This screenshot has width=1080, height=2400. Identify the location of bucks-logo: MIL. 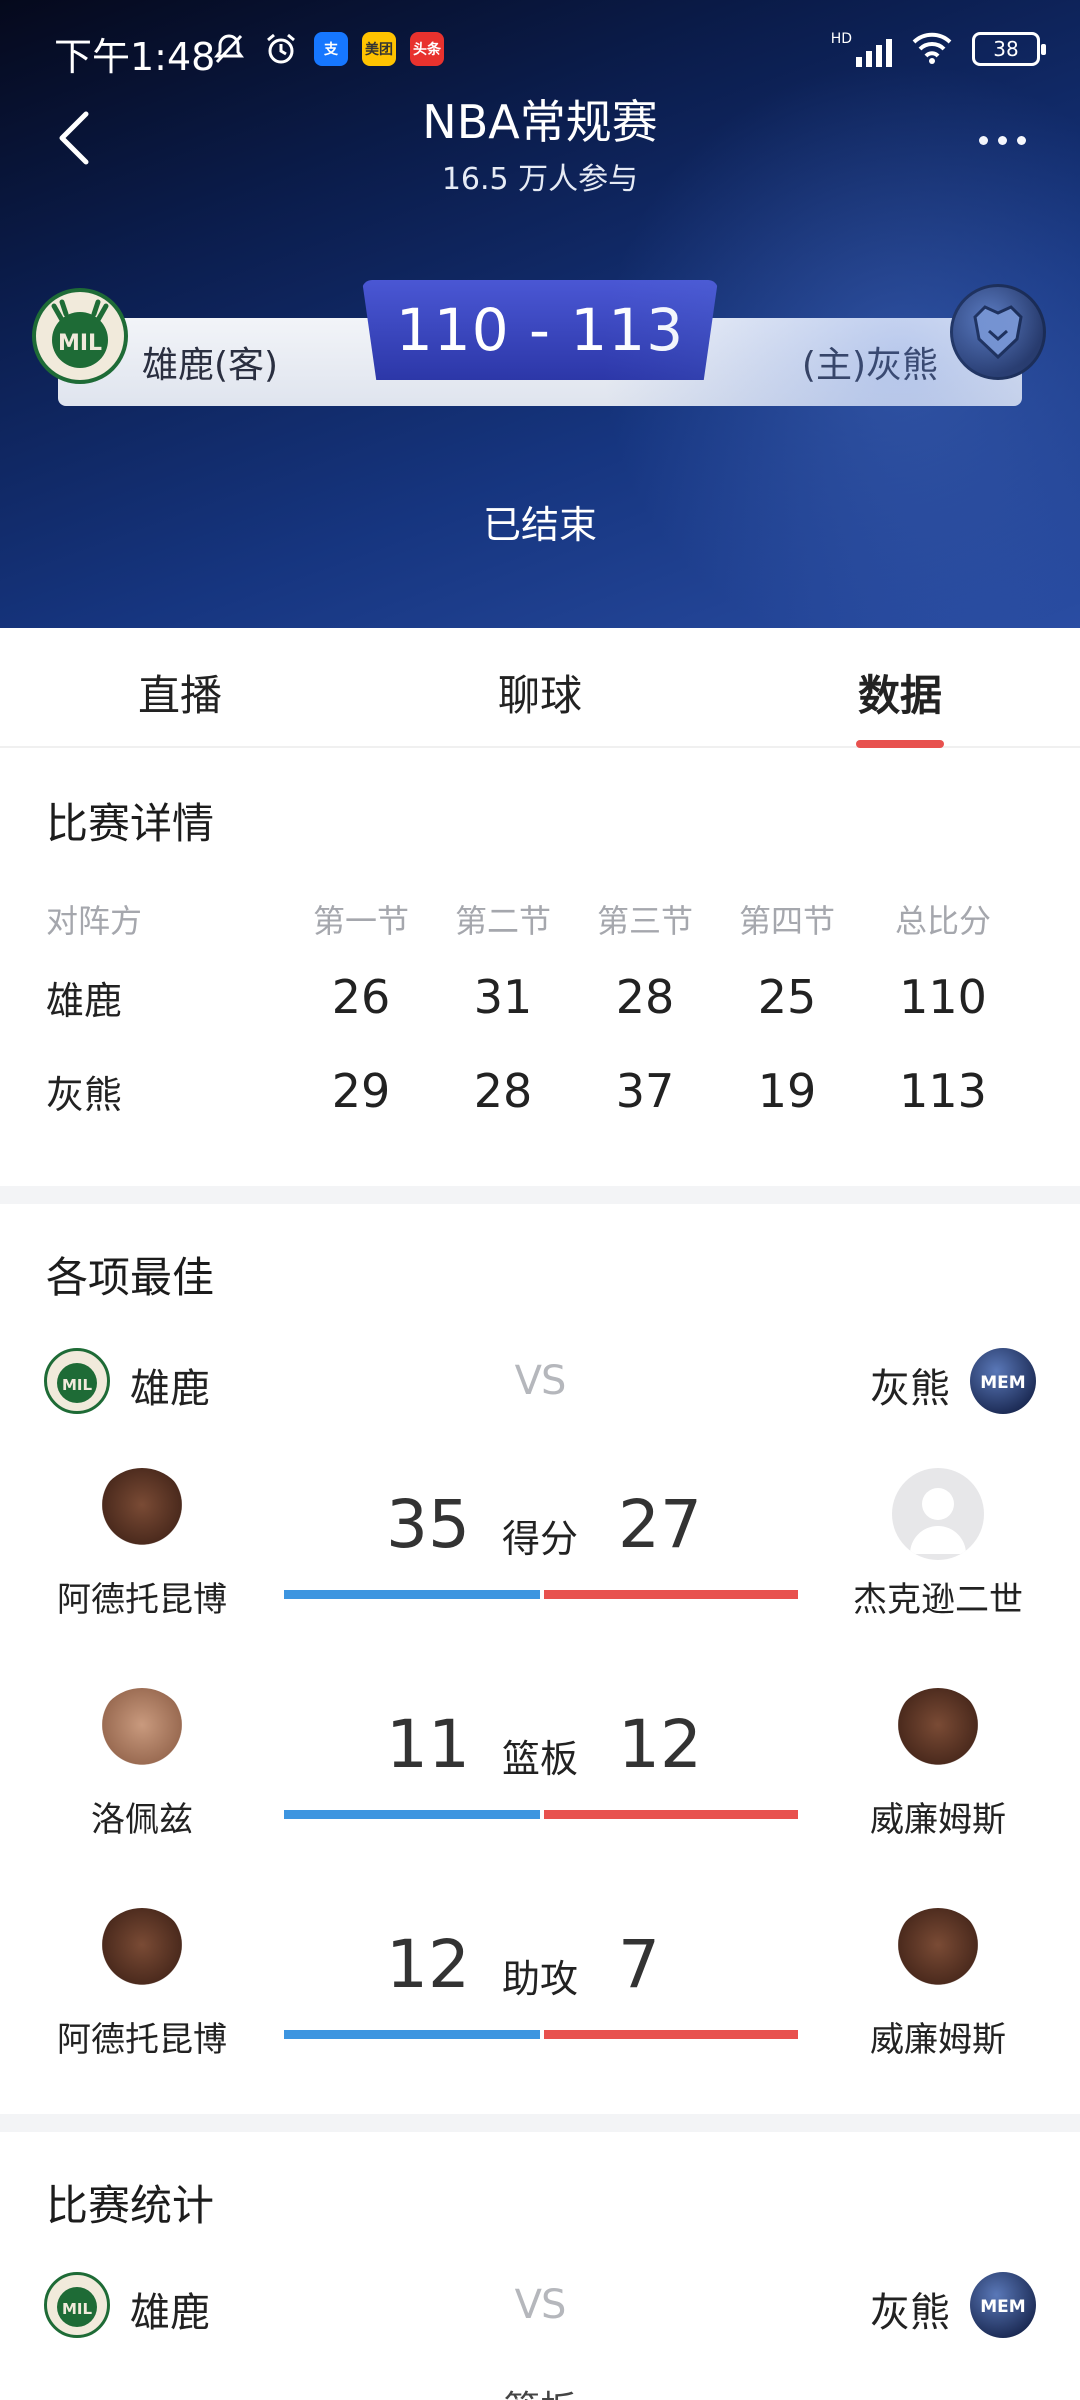
(80, 336).